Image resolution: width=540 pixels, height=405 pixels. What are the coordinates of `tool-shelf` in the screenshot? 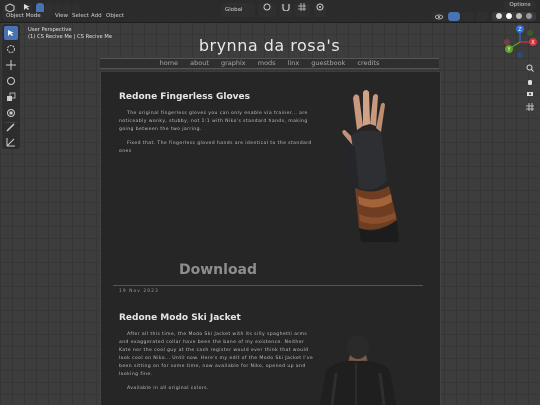 It's located at (11, 86).